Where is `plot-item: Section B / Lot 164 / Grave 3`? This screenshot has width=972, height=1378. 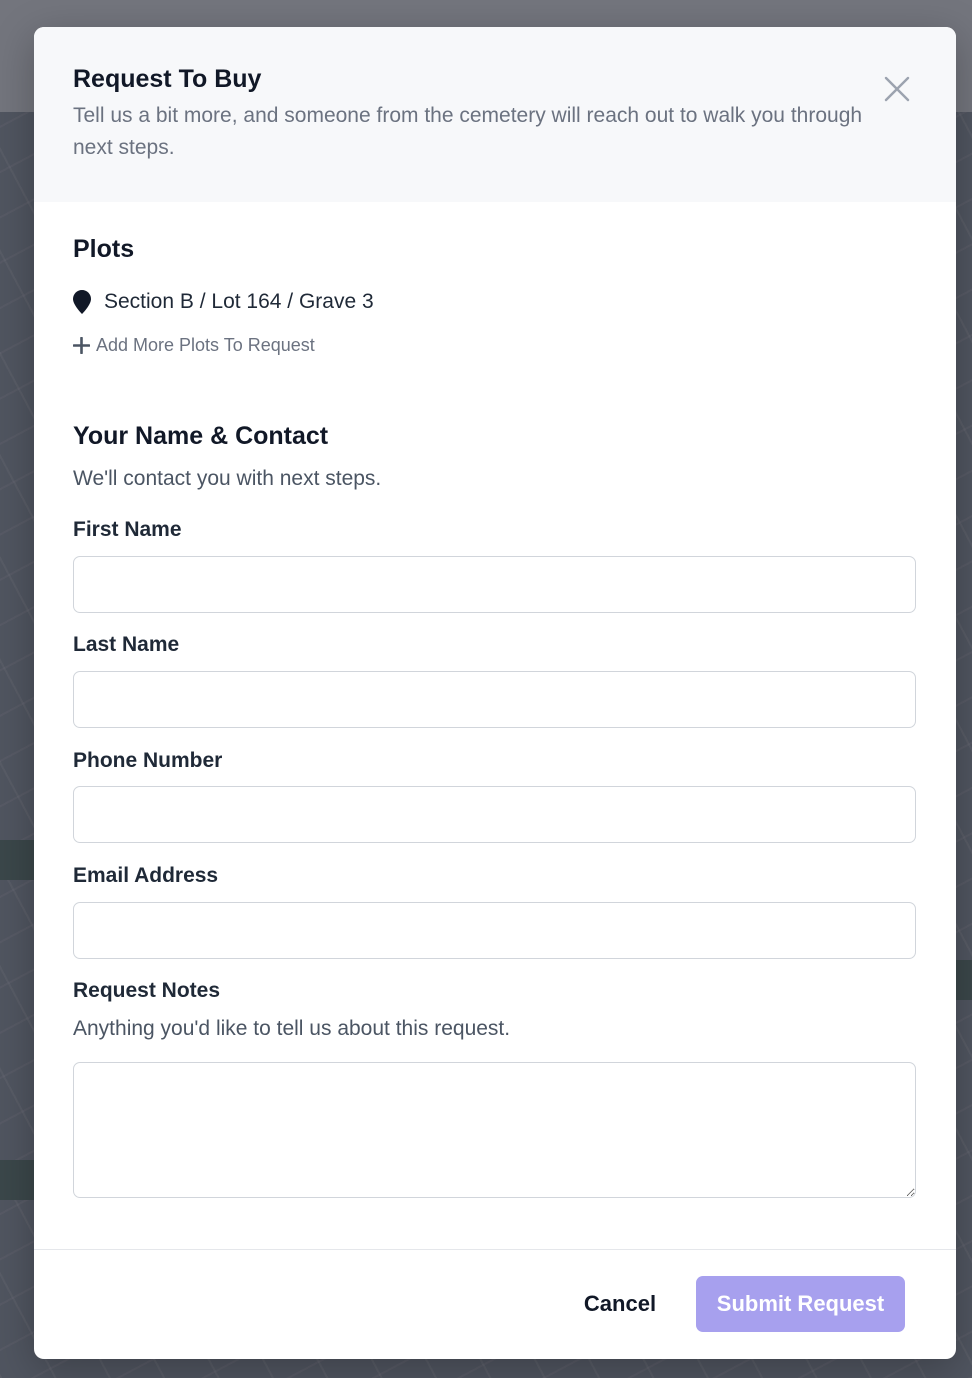 plot-item: Section B / Lot 164 / Grave 3 is located at coordinates (223, 302).